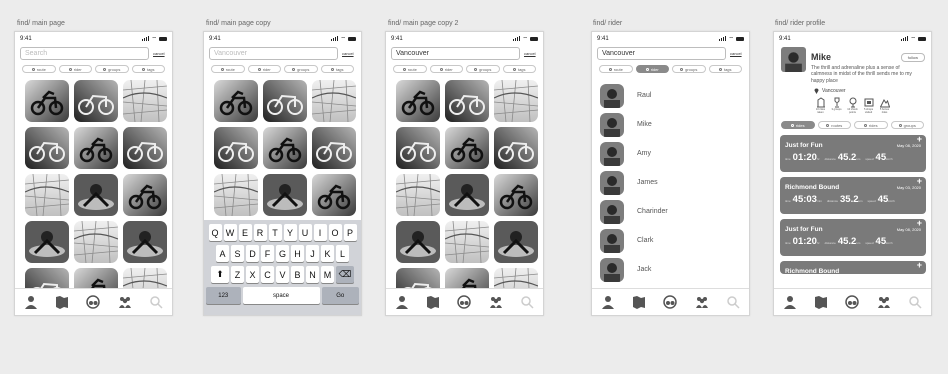 Image resolution: width=948 pixels, height=374 pixels. I want to click on key-w: W, so click(230, 232).